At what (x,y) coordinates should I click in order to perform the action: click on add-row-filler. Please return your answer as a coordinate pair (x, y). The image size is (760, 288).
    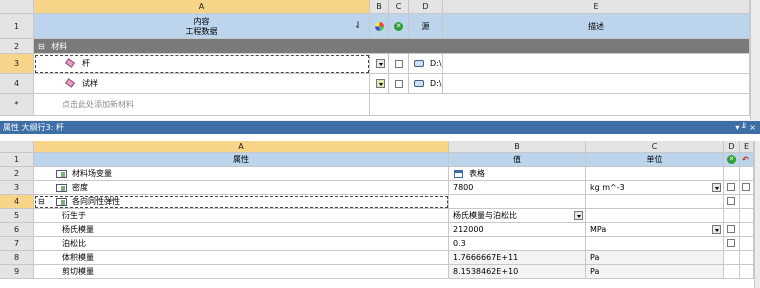
    Looking at the image, I should click on (560, 105).